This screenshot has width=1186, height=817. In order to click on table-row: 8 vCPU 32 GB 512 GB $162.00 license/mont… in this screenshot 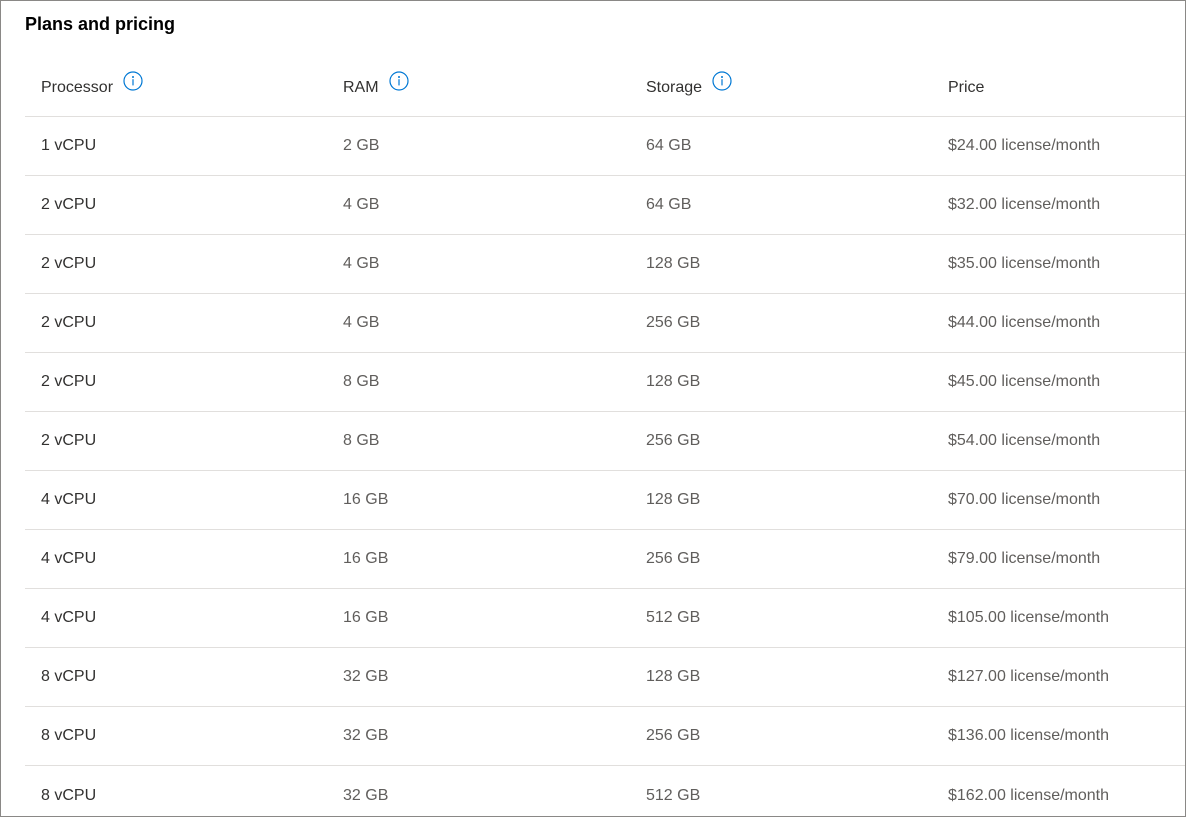, I will do `click(605, 791)`.